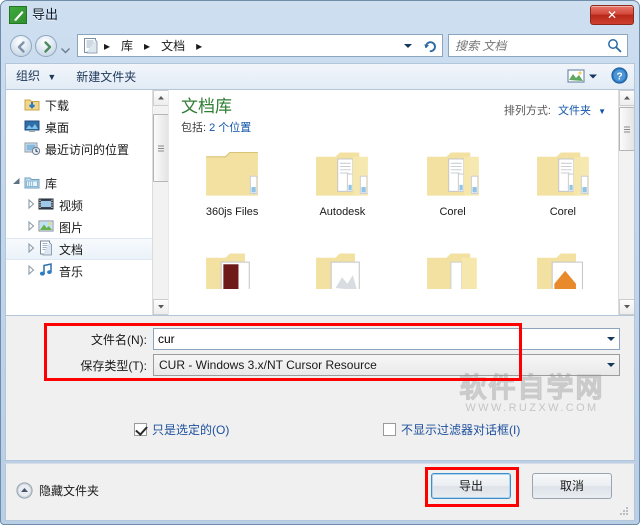  I want to click on file-pane-scrollbar, so click(626, 202).